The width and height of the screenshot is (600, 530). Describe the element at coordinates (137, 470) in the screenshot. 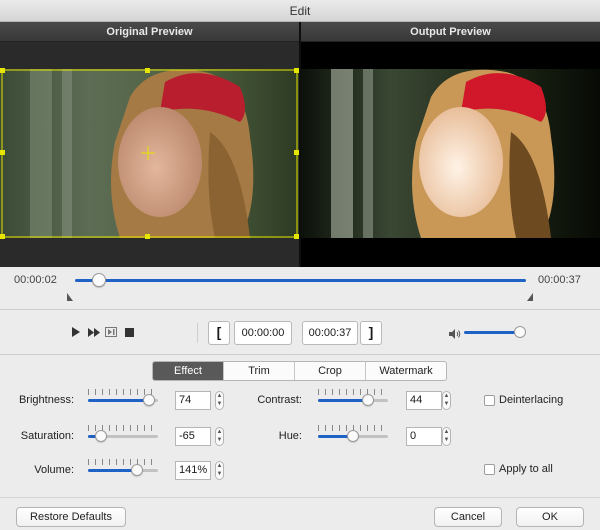

I see `volume-effect-slider-thumb` at that location.